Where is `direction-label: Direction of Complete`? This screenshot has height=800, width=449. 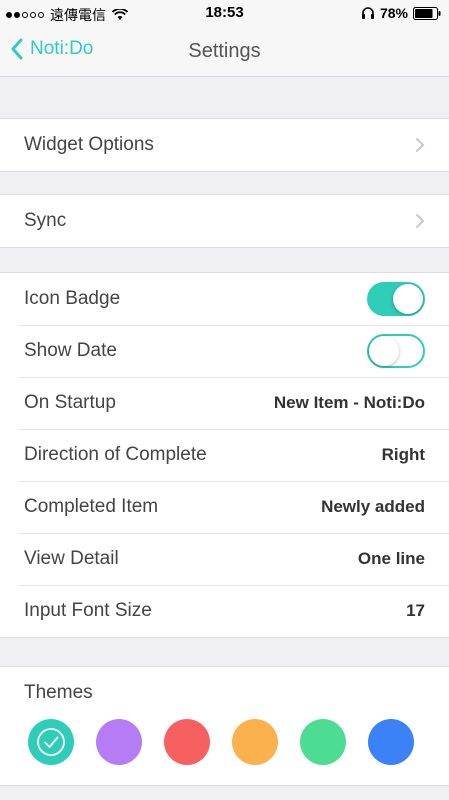 direction-label: Direction of Complete is located at coordinates (115, 454).